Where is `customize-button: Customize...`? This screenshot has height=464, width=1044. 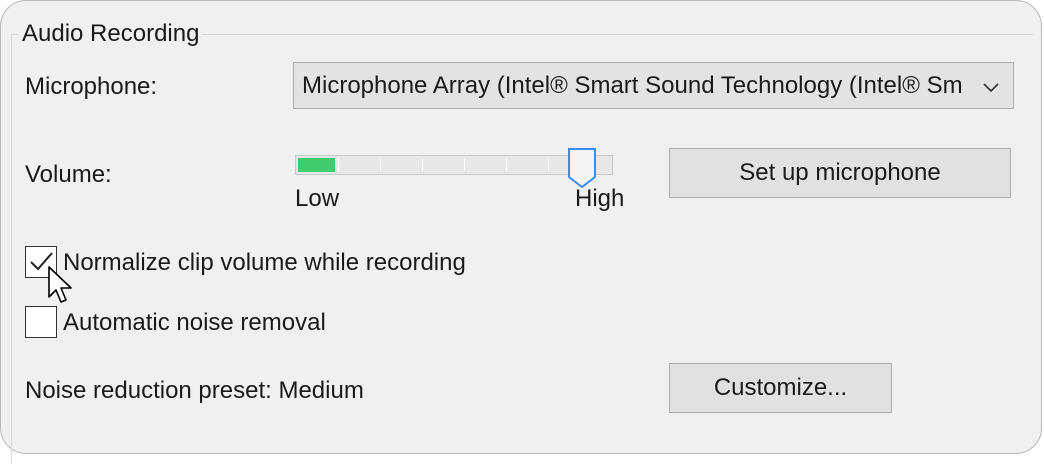 customize-button: Customize... is located at coordinates (780, 388).